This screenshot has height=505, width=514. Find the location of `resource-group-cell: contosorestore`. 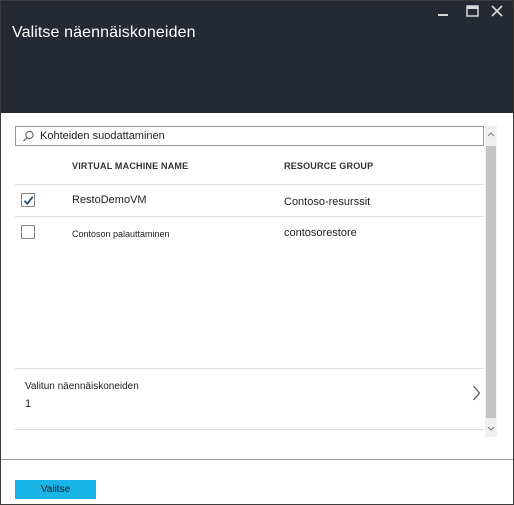

resource-group-cell: contosorestore is located at coordinates (320, 233).